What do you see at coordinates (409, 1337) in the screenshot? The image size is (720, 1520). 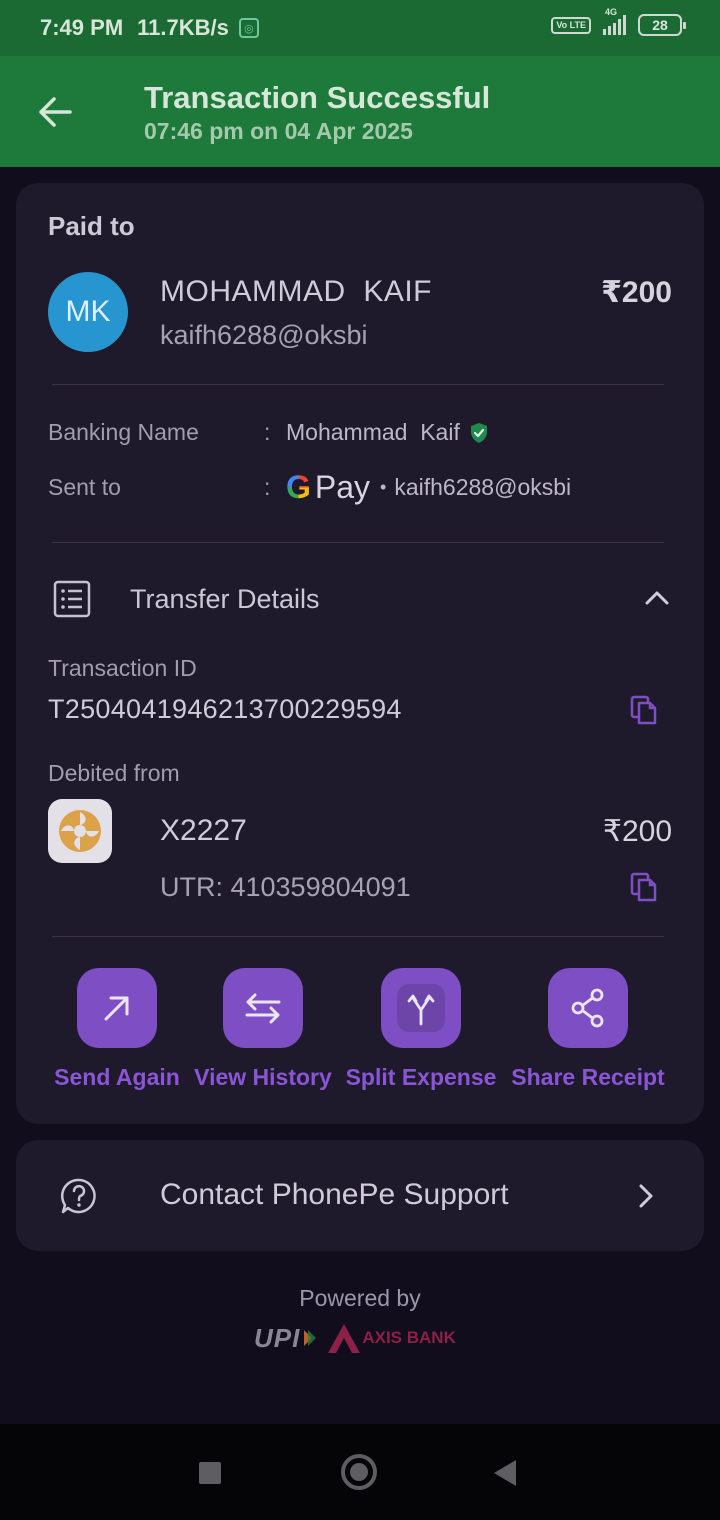 I see `axis-bank-text: AXIS BANK` at bounding box center [409, 1337].